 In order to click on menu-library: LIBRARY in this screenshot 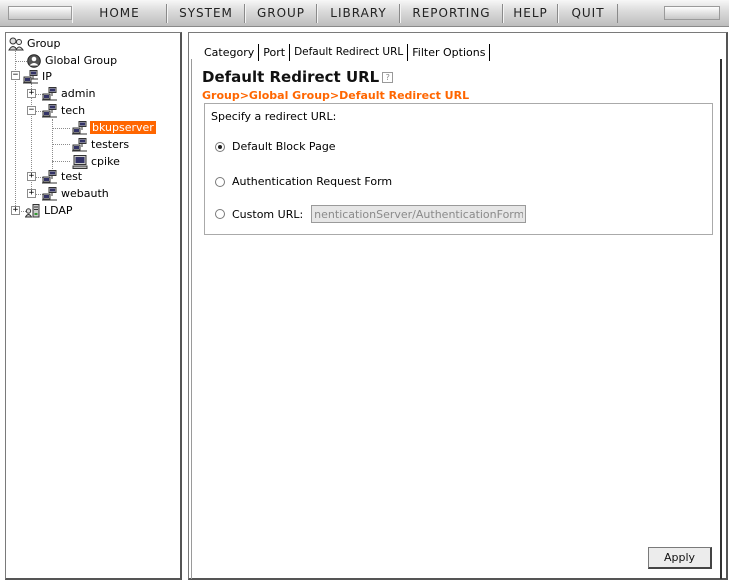, I will do `click(358, 13)`.